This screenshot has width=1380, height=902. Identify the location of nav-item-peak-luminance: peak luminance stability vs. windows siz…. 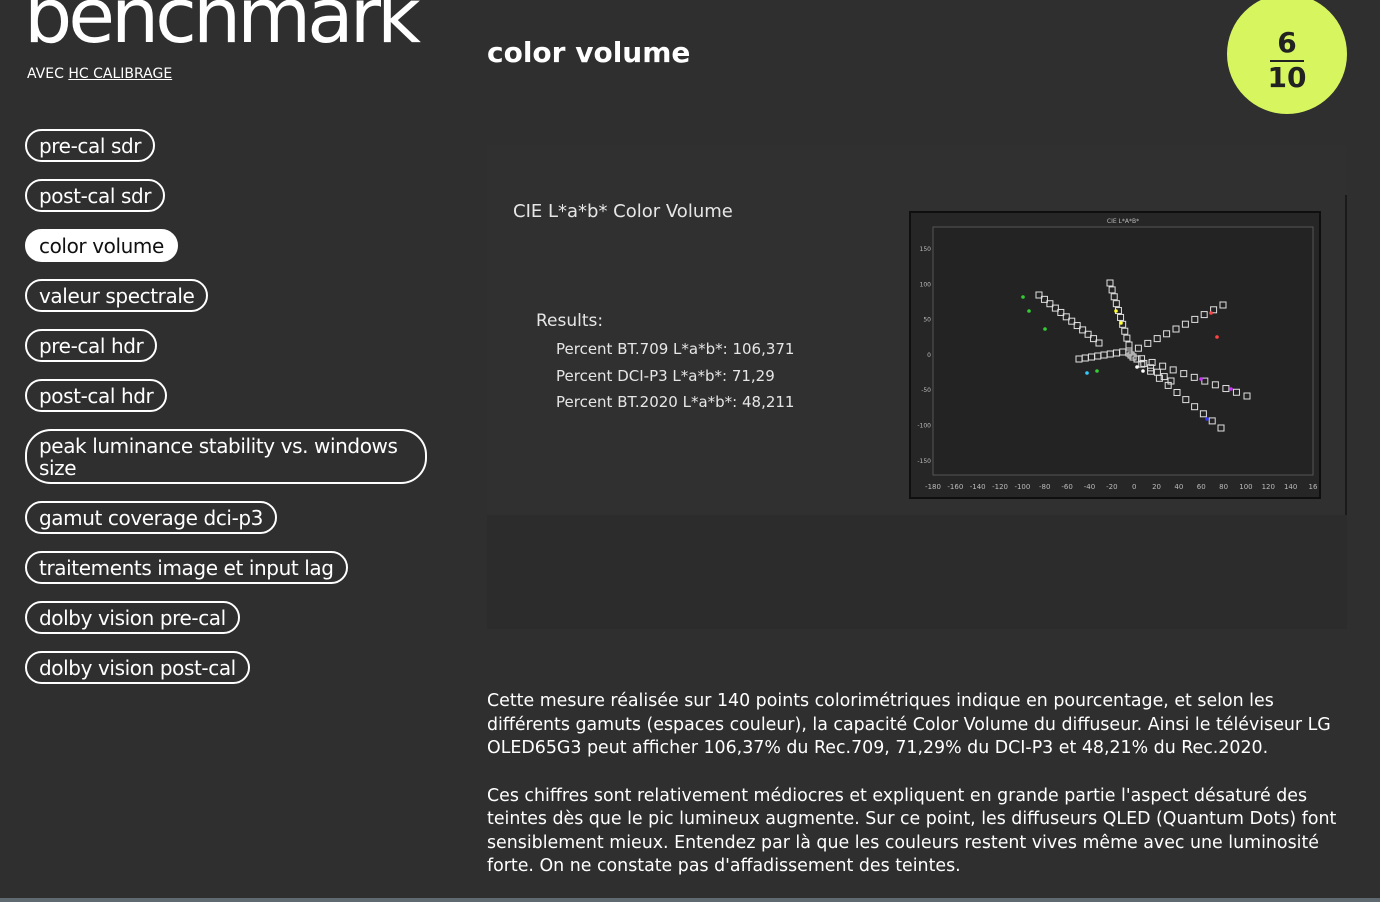
(226, 456).